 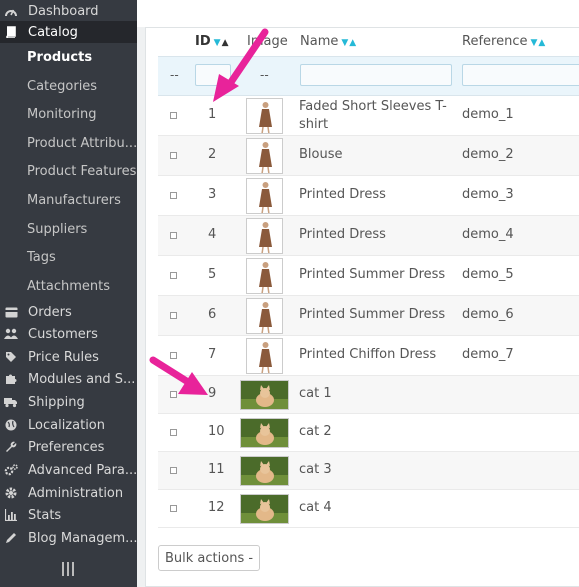 What do you see at coordinates (68, 114) in the screenshot?
I see `sidebar-subitem-monitoring: Monitoring` at bounding box center [68, 114].